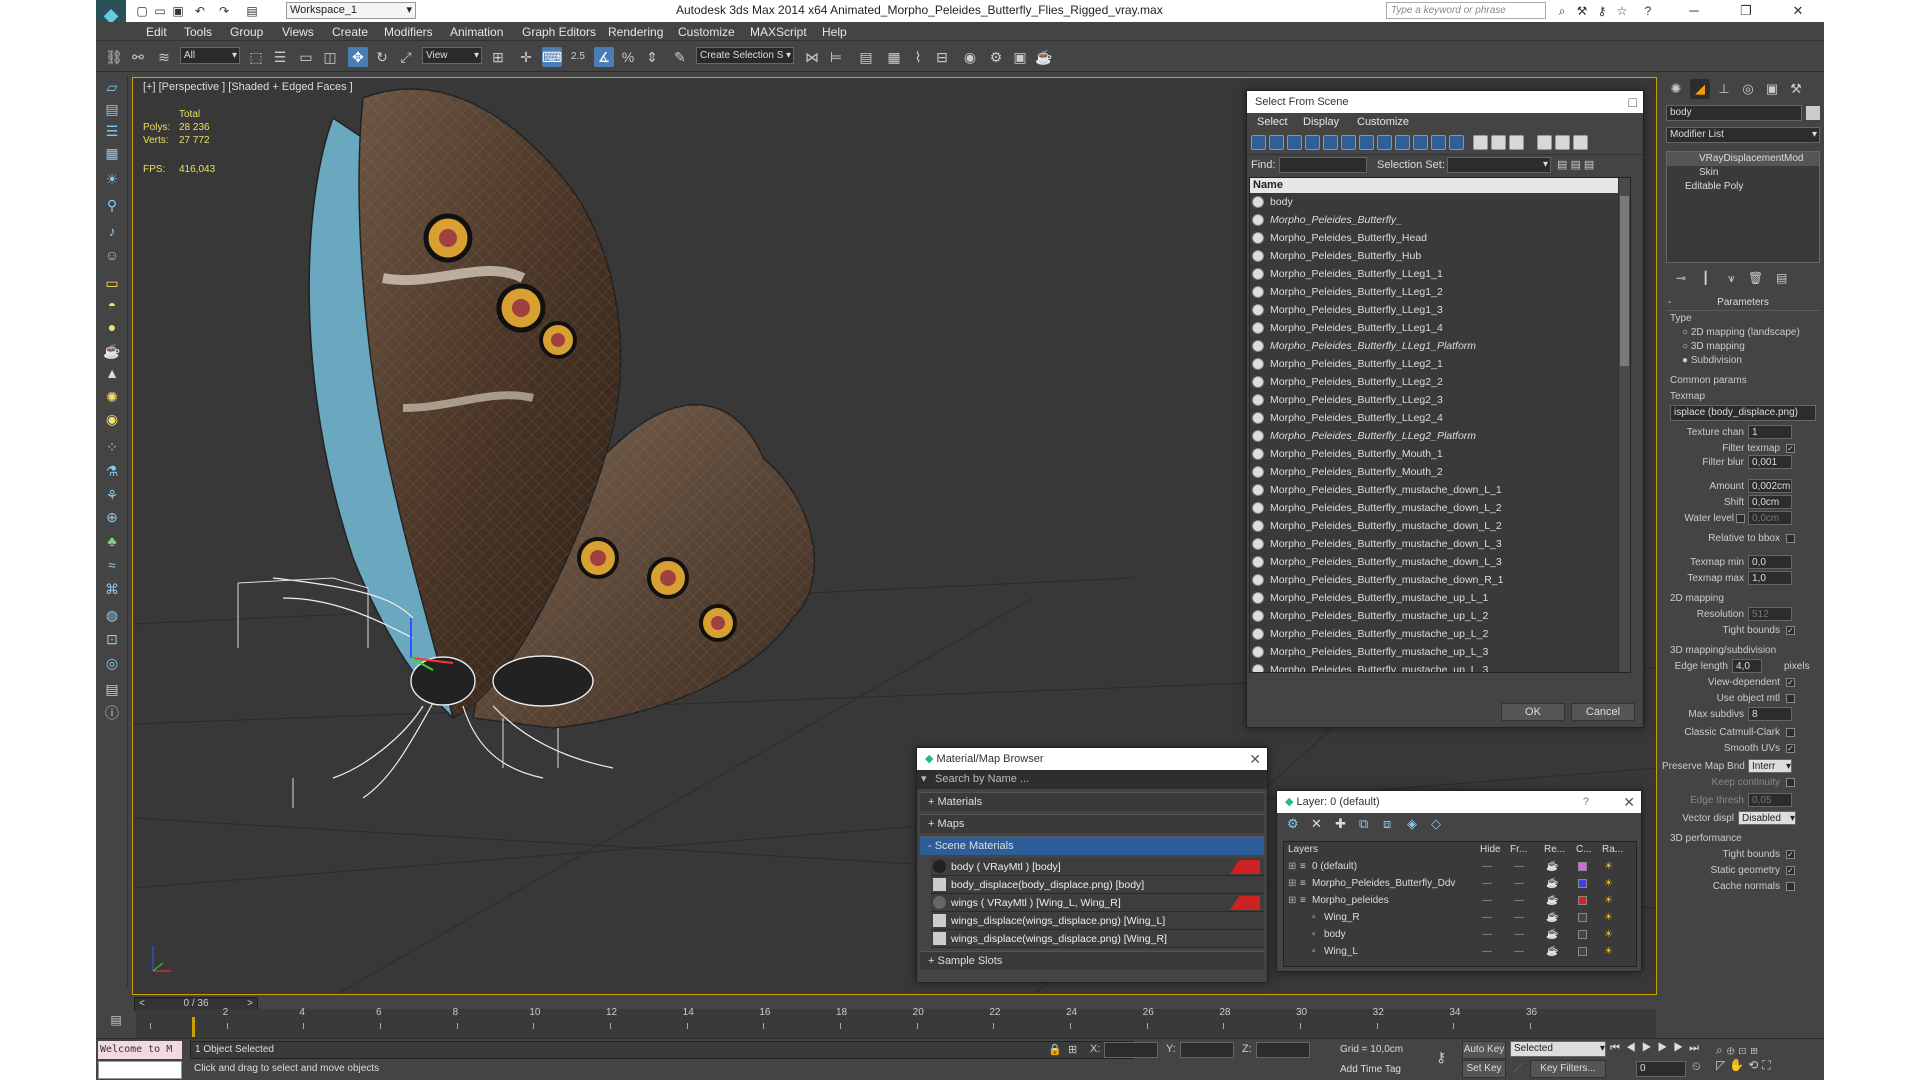 The height and width of the screenshot is (1080, 1920). What do you see at coordinates (1661, 1069) in the screenshot?
I see `current-frame-field: 0` at bounding box center [1661, 1069].